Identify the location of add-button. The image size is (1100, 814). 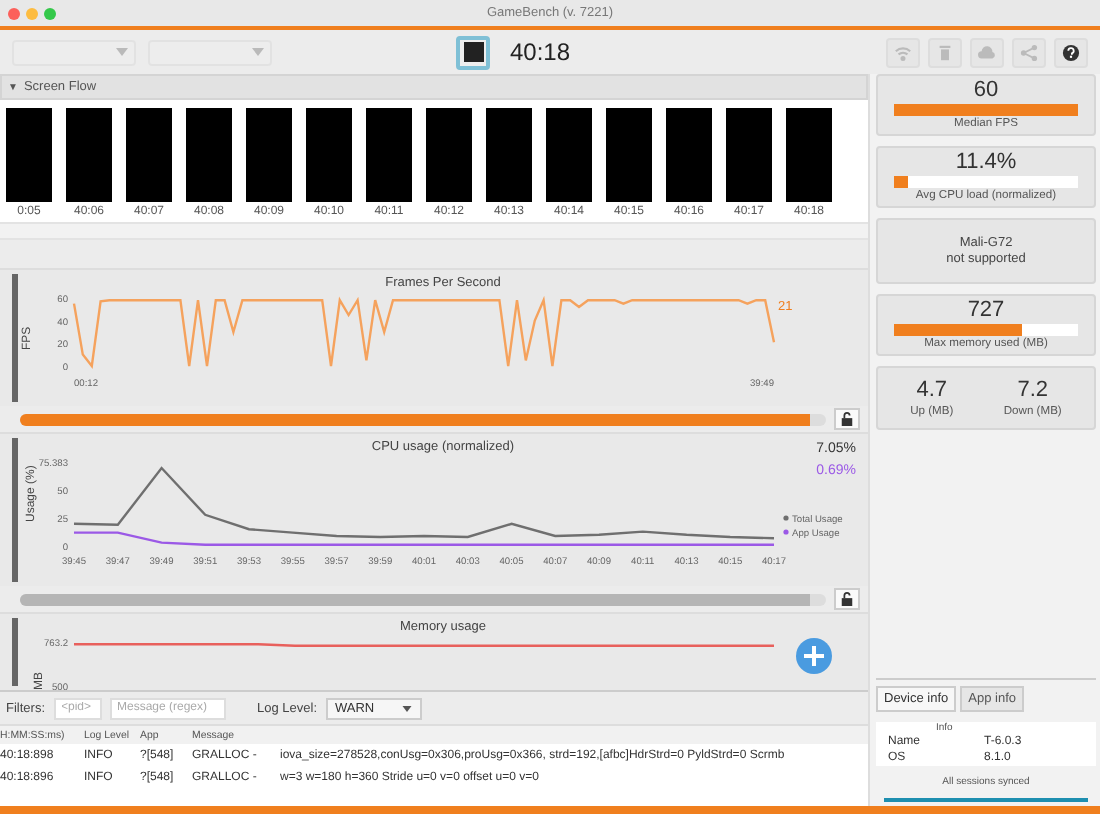
(814, 656).